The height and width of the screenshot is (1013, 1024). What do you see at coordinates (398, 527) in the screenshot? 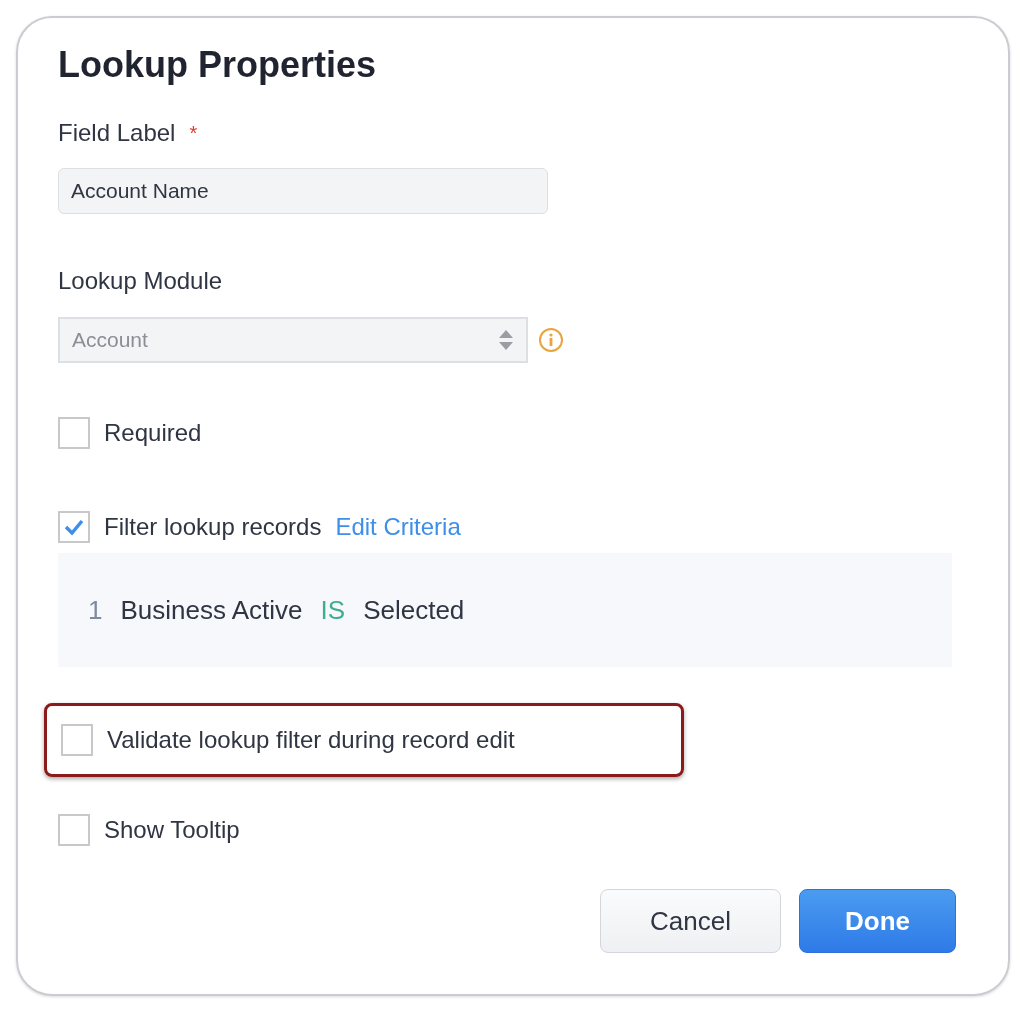
I see `edit-criteria-link: Edit Criteria` at bounding box center [398, 527].